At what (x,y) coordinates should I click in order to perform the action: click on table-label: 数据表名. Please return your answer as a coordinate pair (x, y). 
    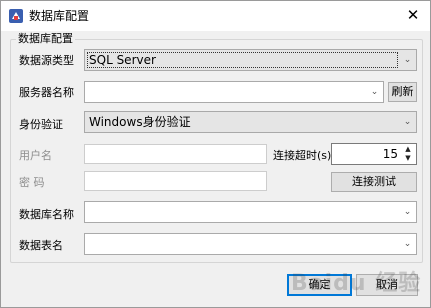
    Looking at the image, I should click on (41, 245).